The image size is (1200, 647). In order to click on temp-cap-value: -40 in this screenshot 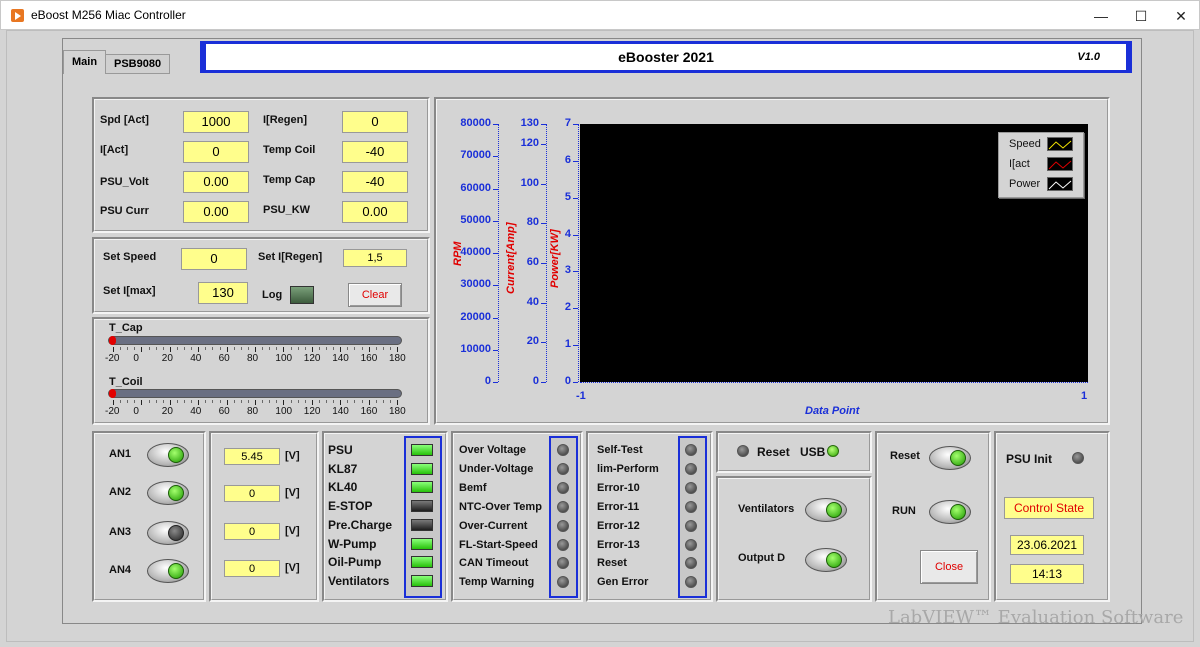, I will do `click(375, 182)`.